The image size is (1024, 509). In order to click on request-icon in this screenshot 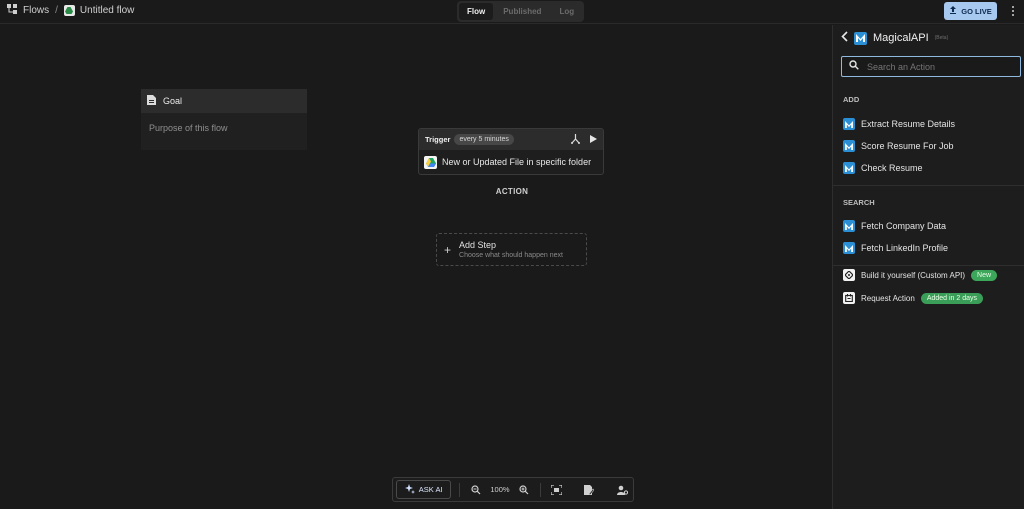, I will do `click(849, 298)`.